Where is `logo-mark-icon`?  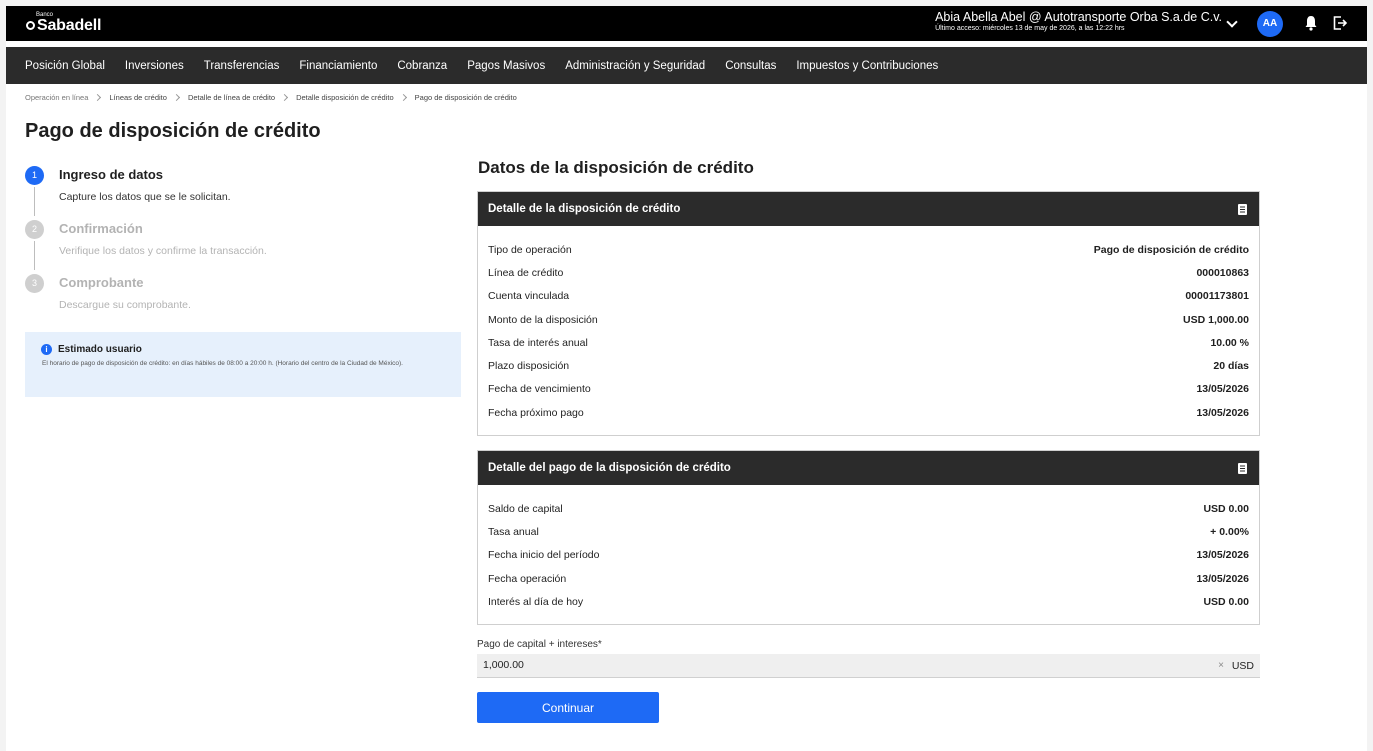 logo-mark-icon is located at coordinates (30, 25).